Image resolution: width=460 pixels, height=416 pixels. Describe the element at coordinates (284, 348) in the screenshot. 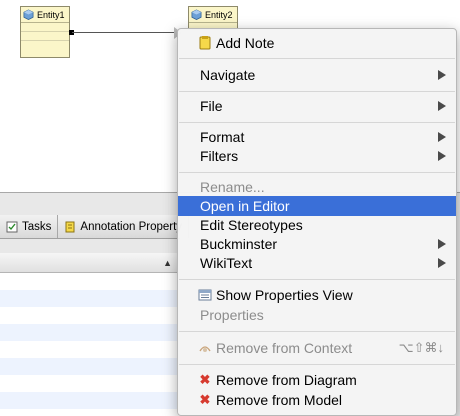

I see `menu-item-label: Remove from Context` at that location.